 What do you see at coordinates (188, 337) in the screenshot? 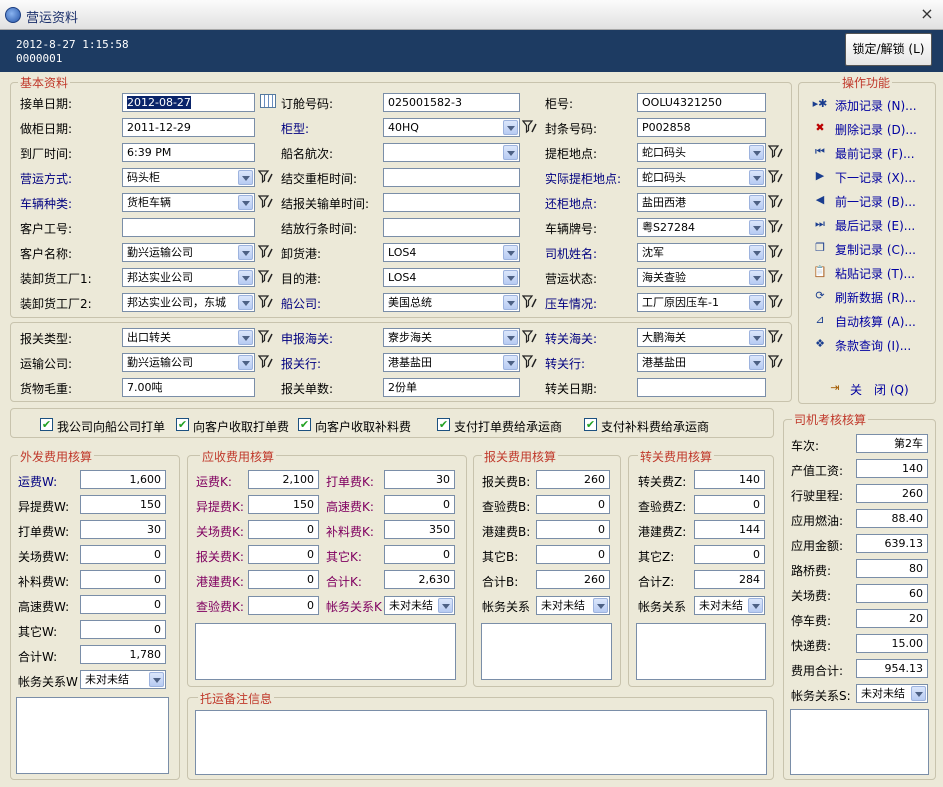
I see `decl-type-select: 出口转关` at bounding box center [188, 337].